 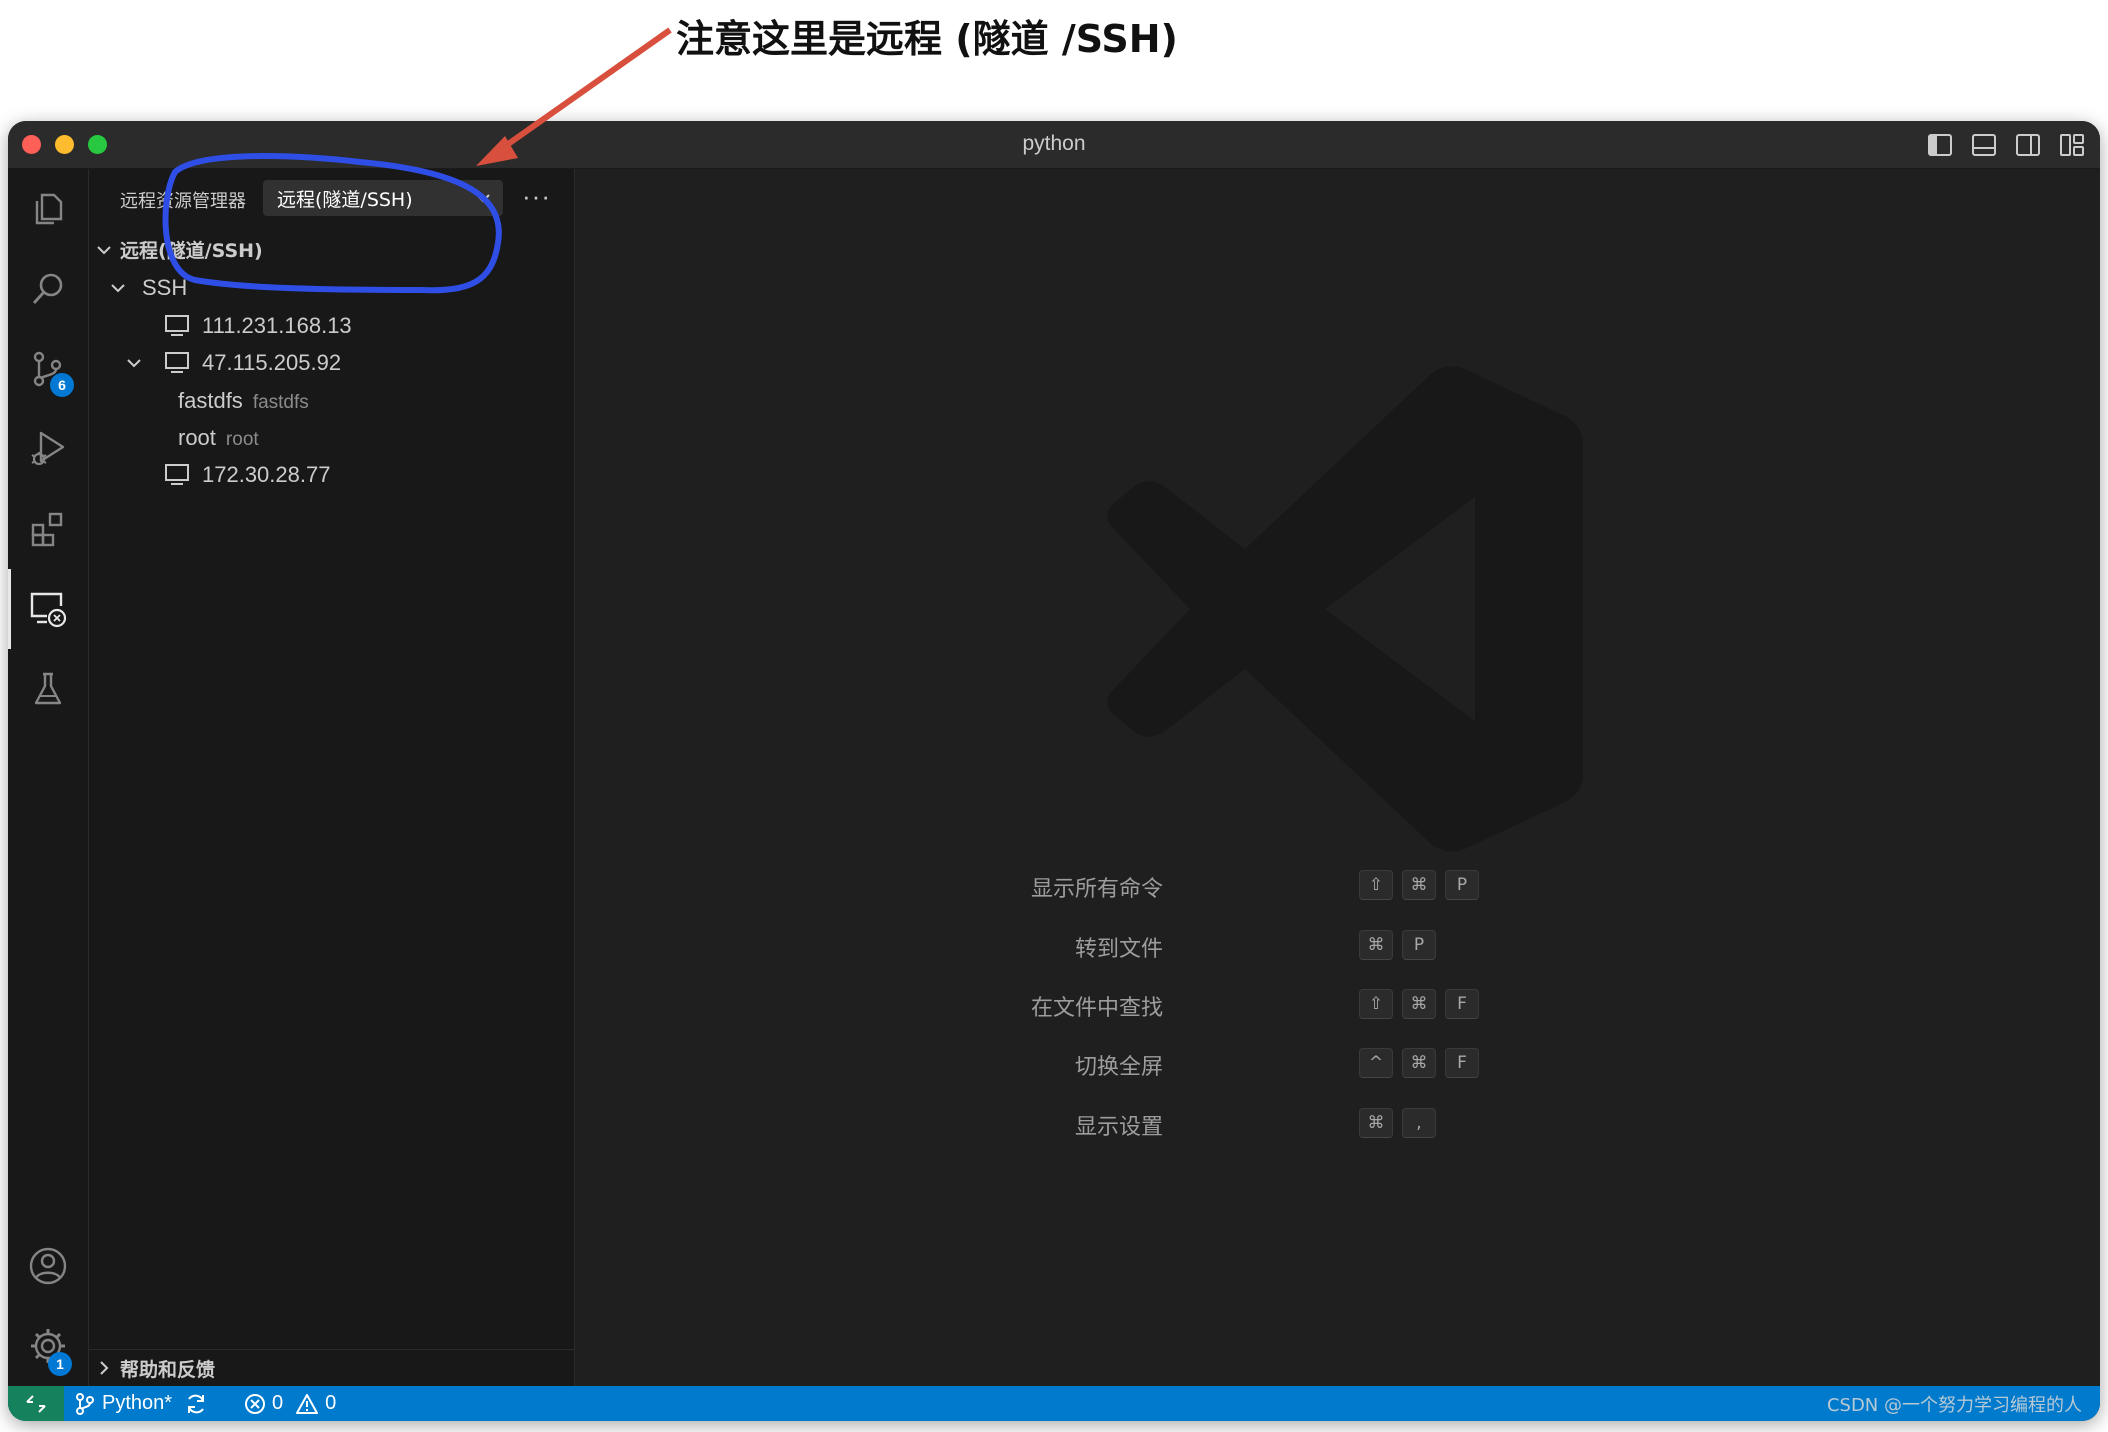 What do you see at coordinates (331, 287) in the screenshot?
I see `ssh-group: SSH` at bounding box center [331, 287].